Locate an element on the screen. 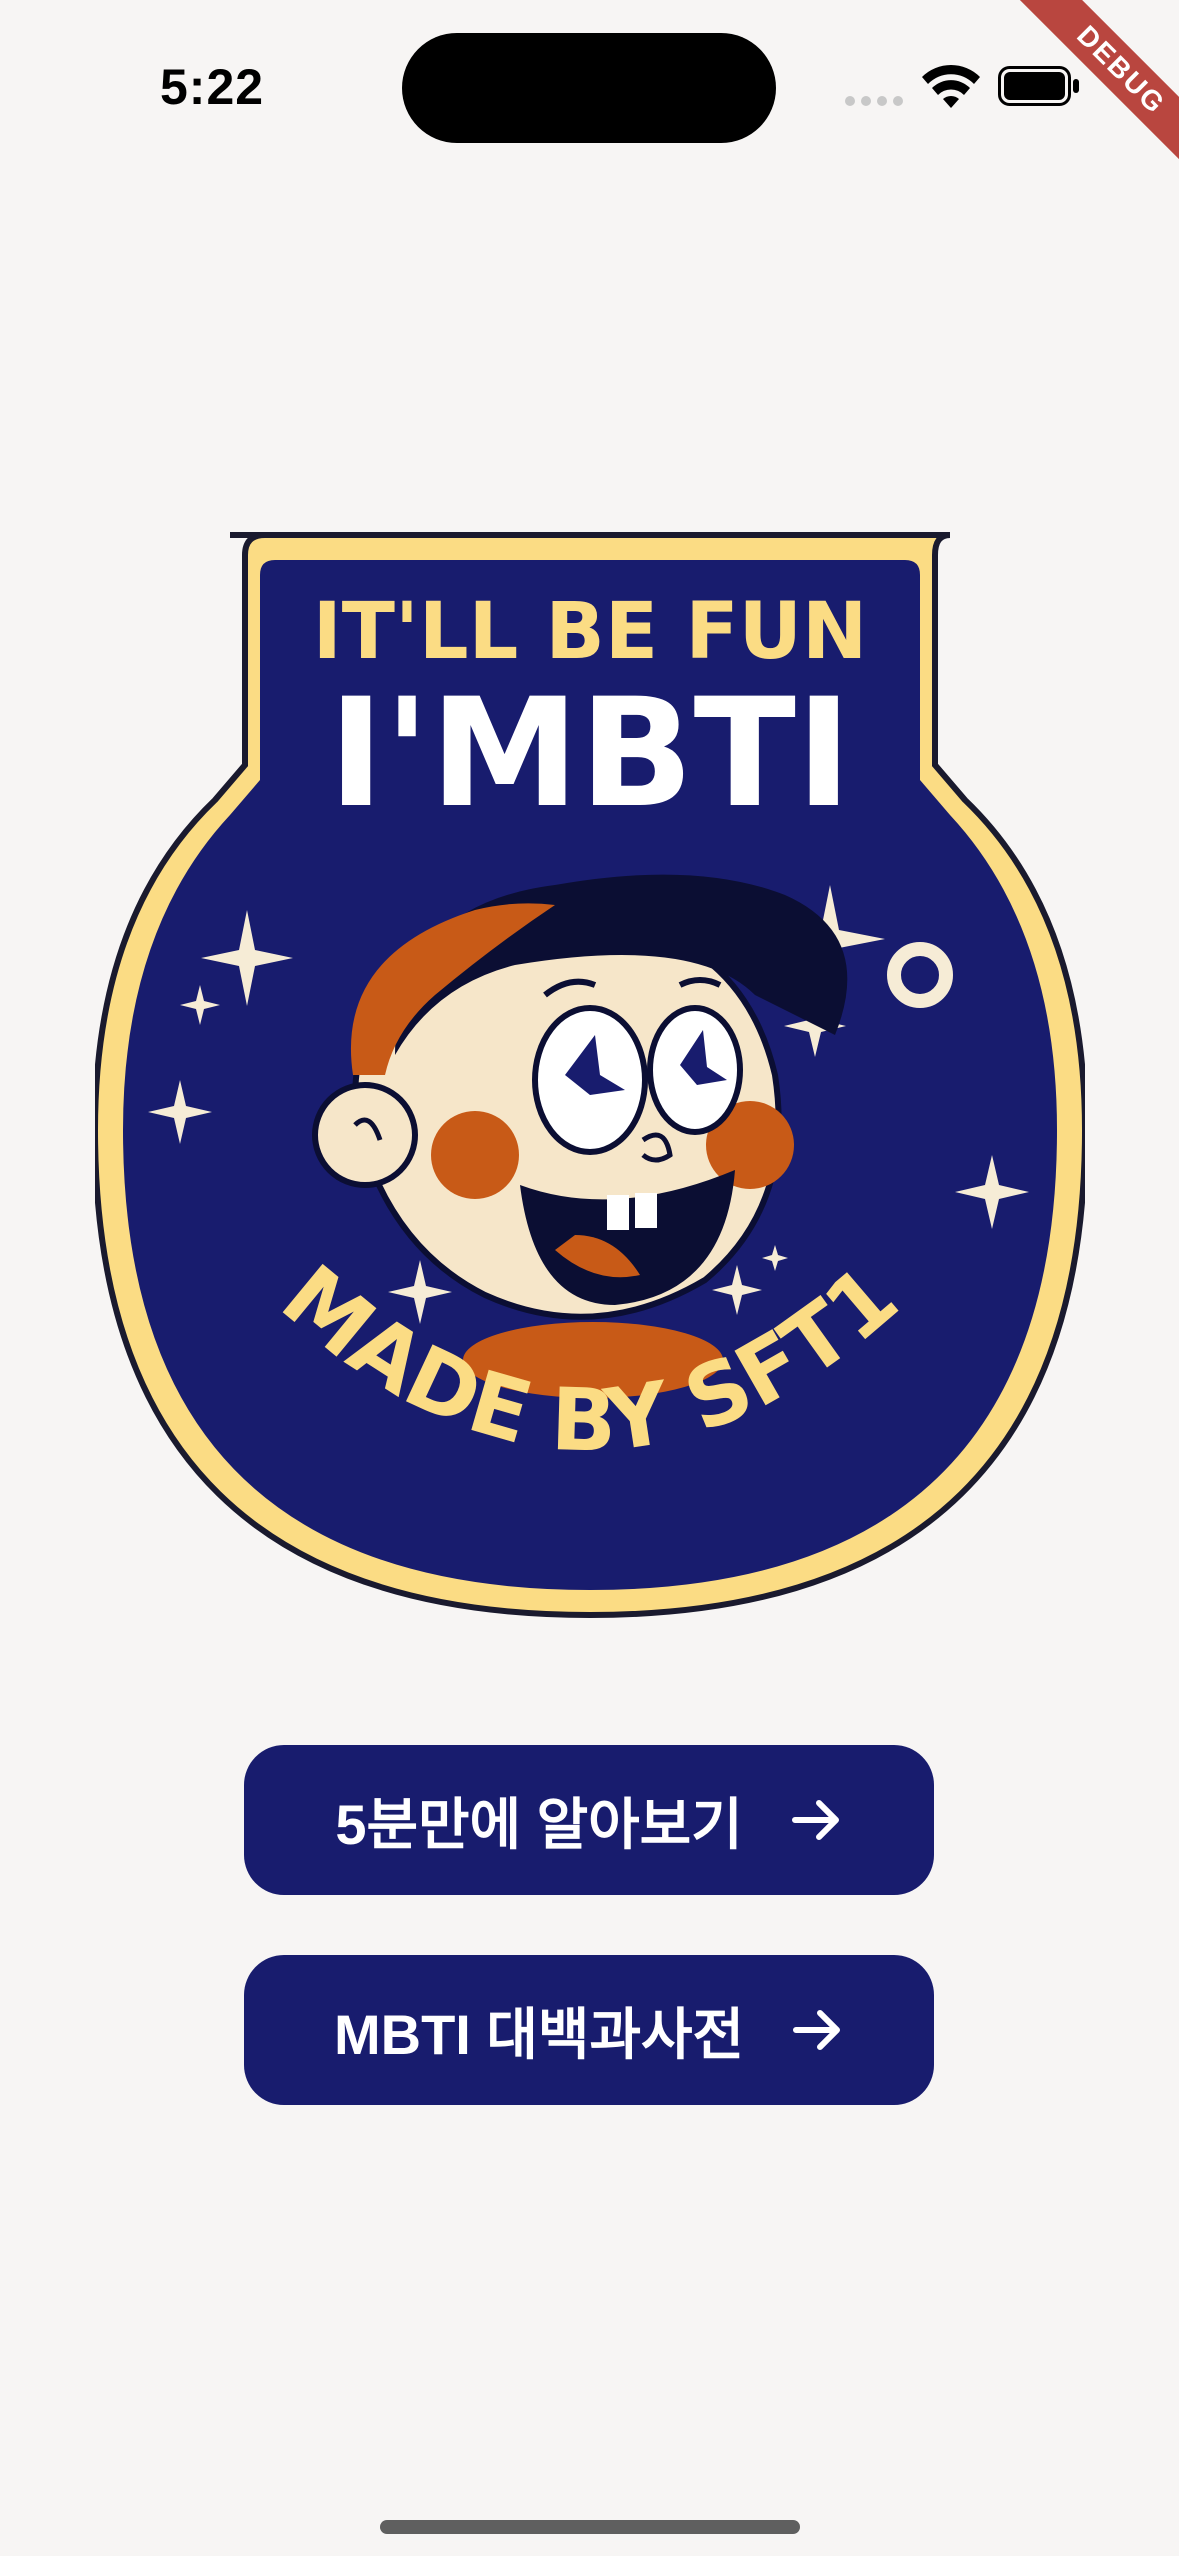 The height and width of the screenshot is (2556, 1179). wifi-icon is located at coordinates (951, 86).